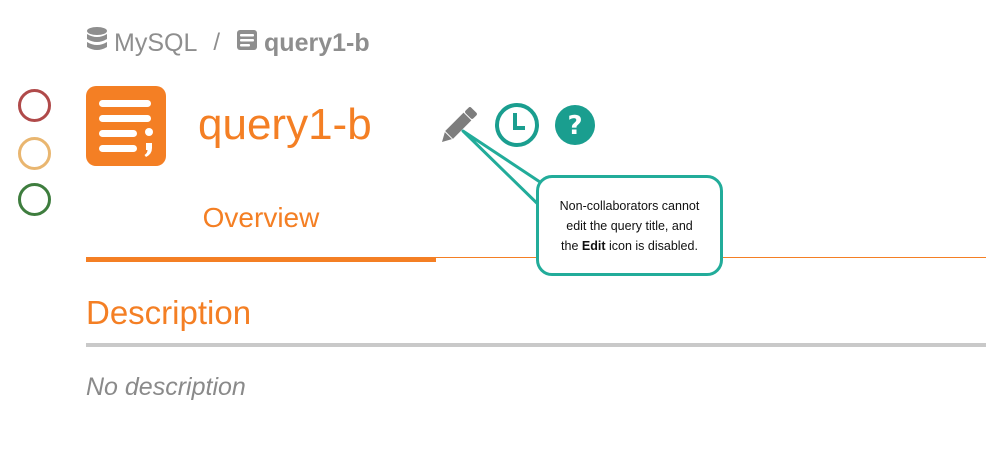  I want to click on clock-icon, so click(517, 127).